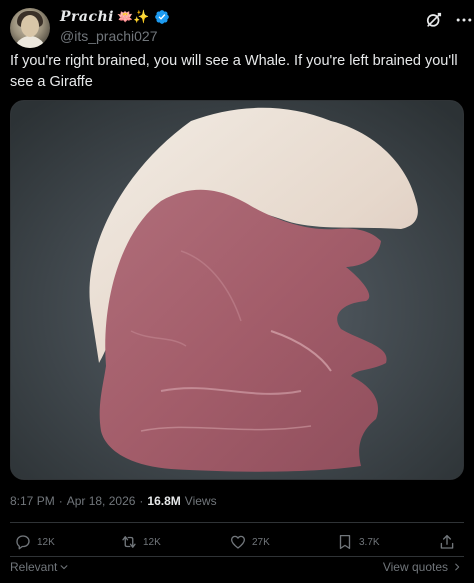  I want to click on post-header: Prachi 🪷✨ @its_prachi027, so click(241, 28).